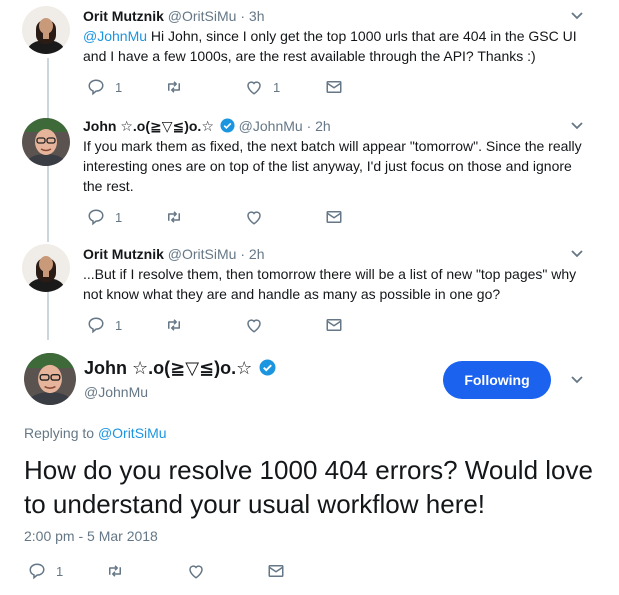  Describe the element at coordinates (132, 433) in the screenshot. I see `mention-link: @OritSiMu` at that location.